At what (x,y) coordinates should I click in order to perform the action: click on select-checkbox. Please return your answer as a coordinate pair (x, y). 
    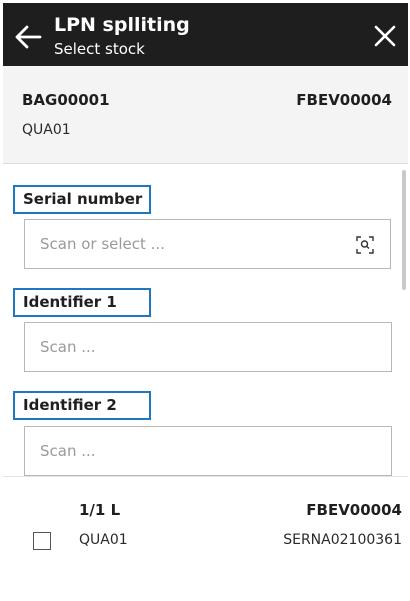
    Looking at the image, I should click on (42, 541).